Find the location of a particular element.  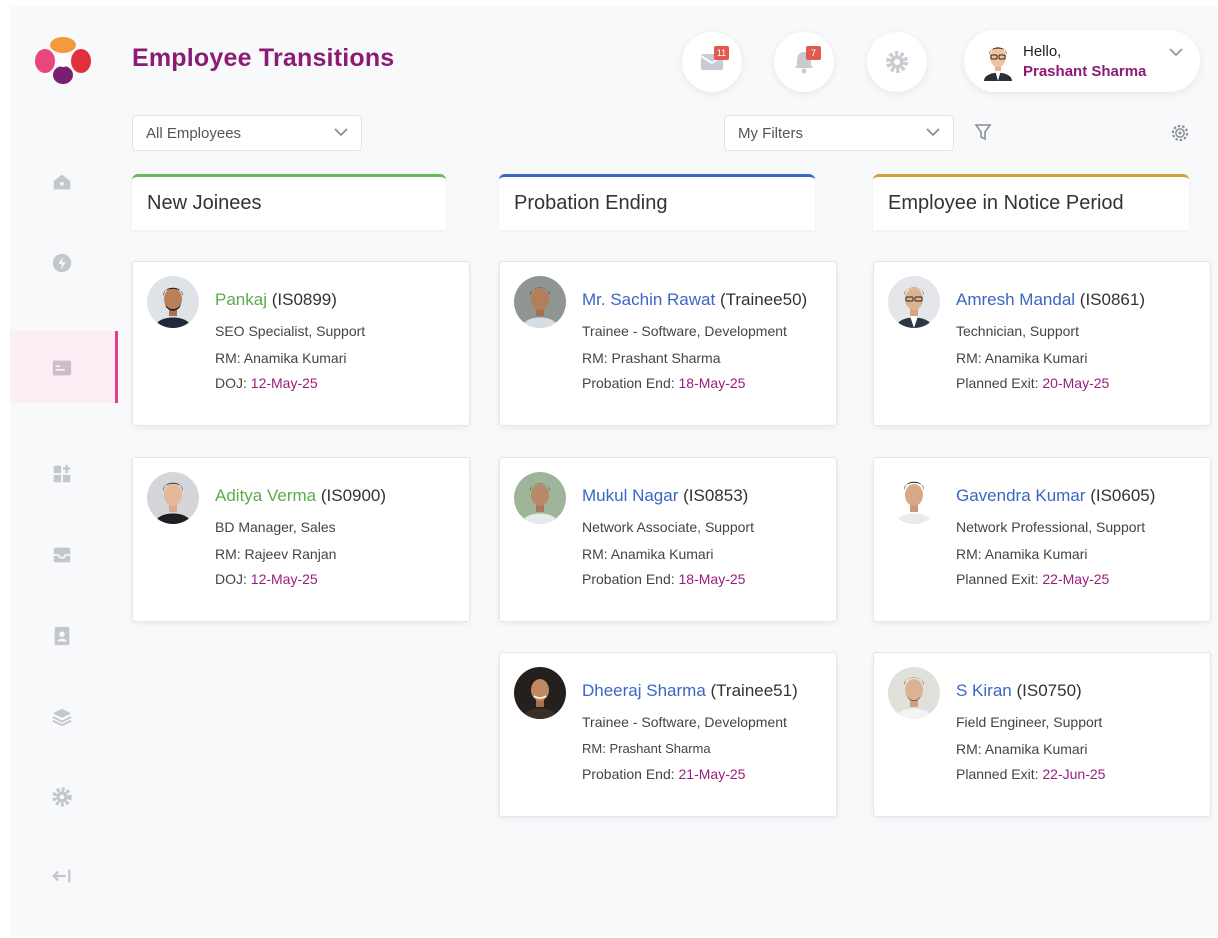

mail-button: 11 is located at coordinates (712, 62).